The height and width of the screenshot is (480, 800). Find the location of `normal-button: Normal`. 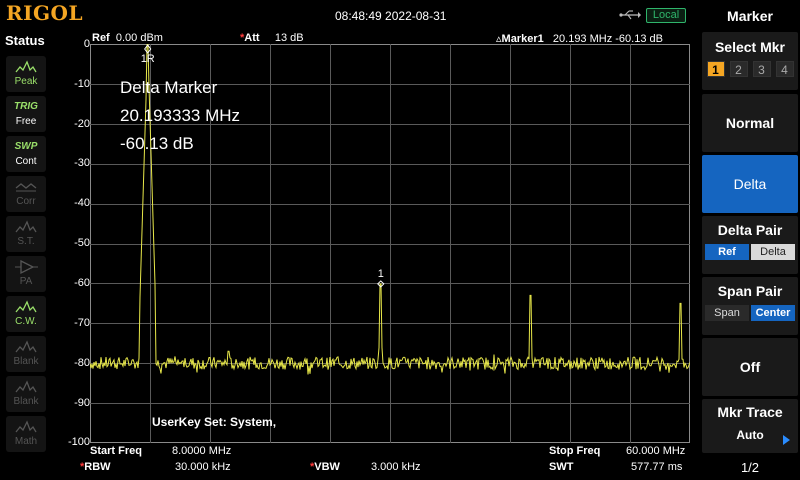

normal-button: Normal is located at coordinates (750, 123).